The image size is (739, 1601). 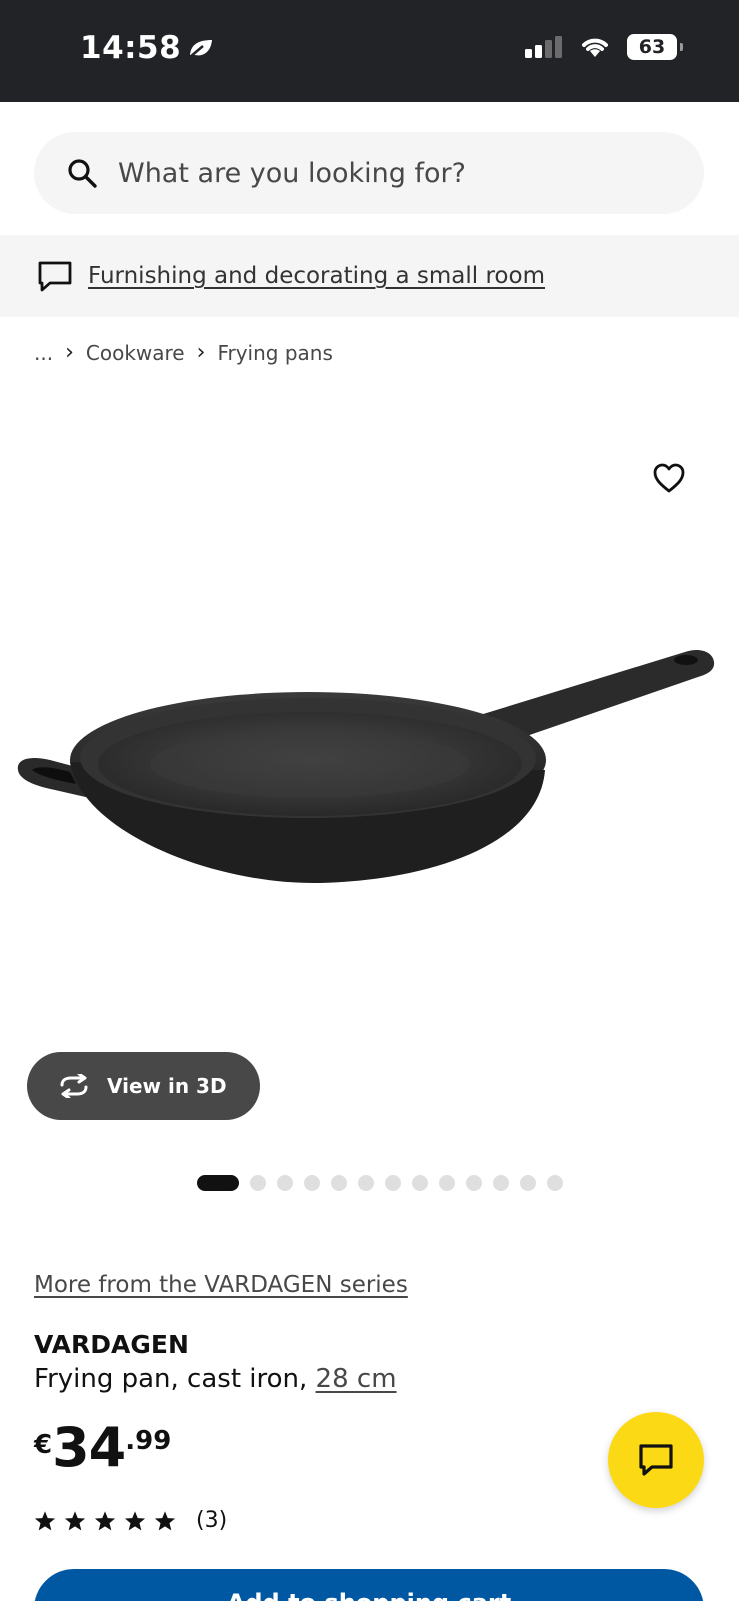 I want to click on rotate-3d-icon, so click(x=74, y=1086).